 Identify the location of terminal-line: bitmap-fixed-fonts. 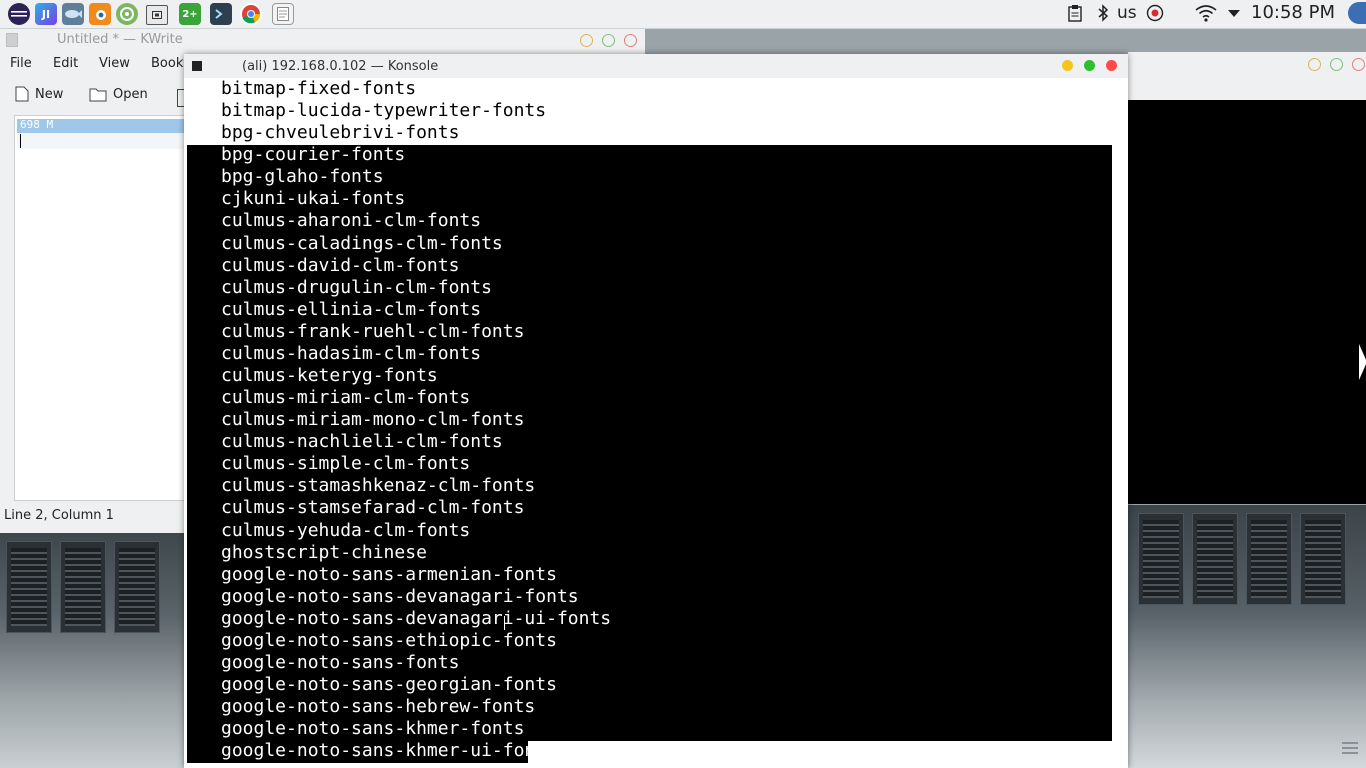
(319, 88).